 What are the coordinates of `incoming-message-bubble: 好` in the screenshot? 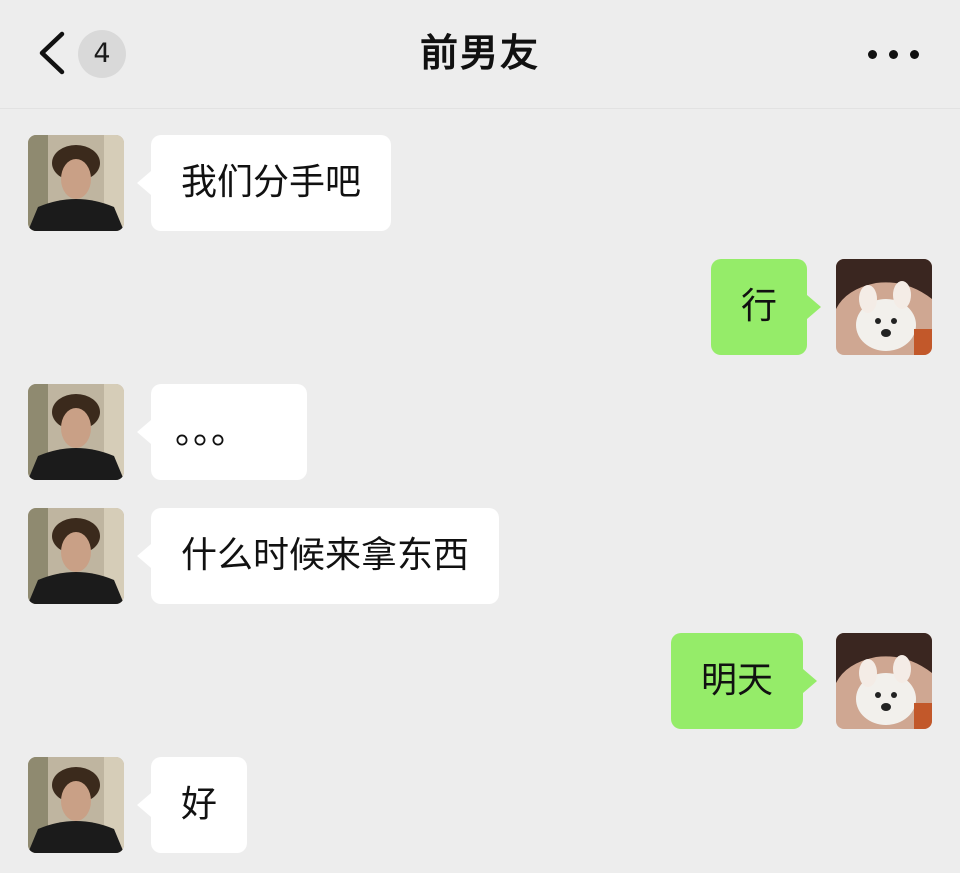 It's located at (192, 805).